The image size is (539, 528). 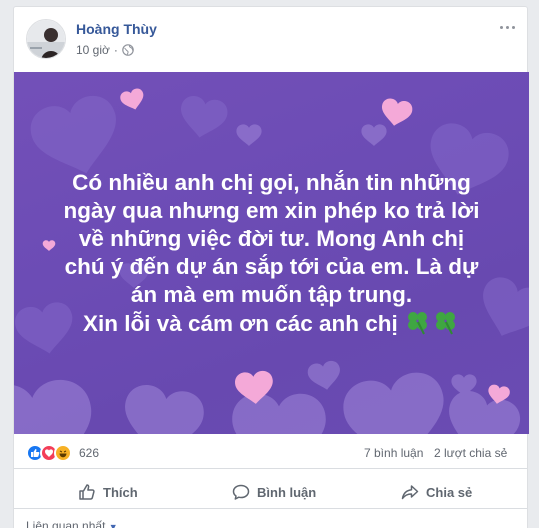 What do you see at coordinates (470, 453) in the screenshot?
I see `shares-count: 2 lượt chia sẻ` at bounding box center [470, 453].